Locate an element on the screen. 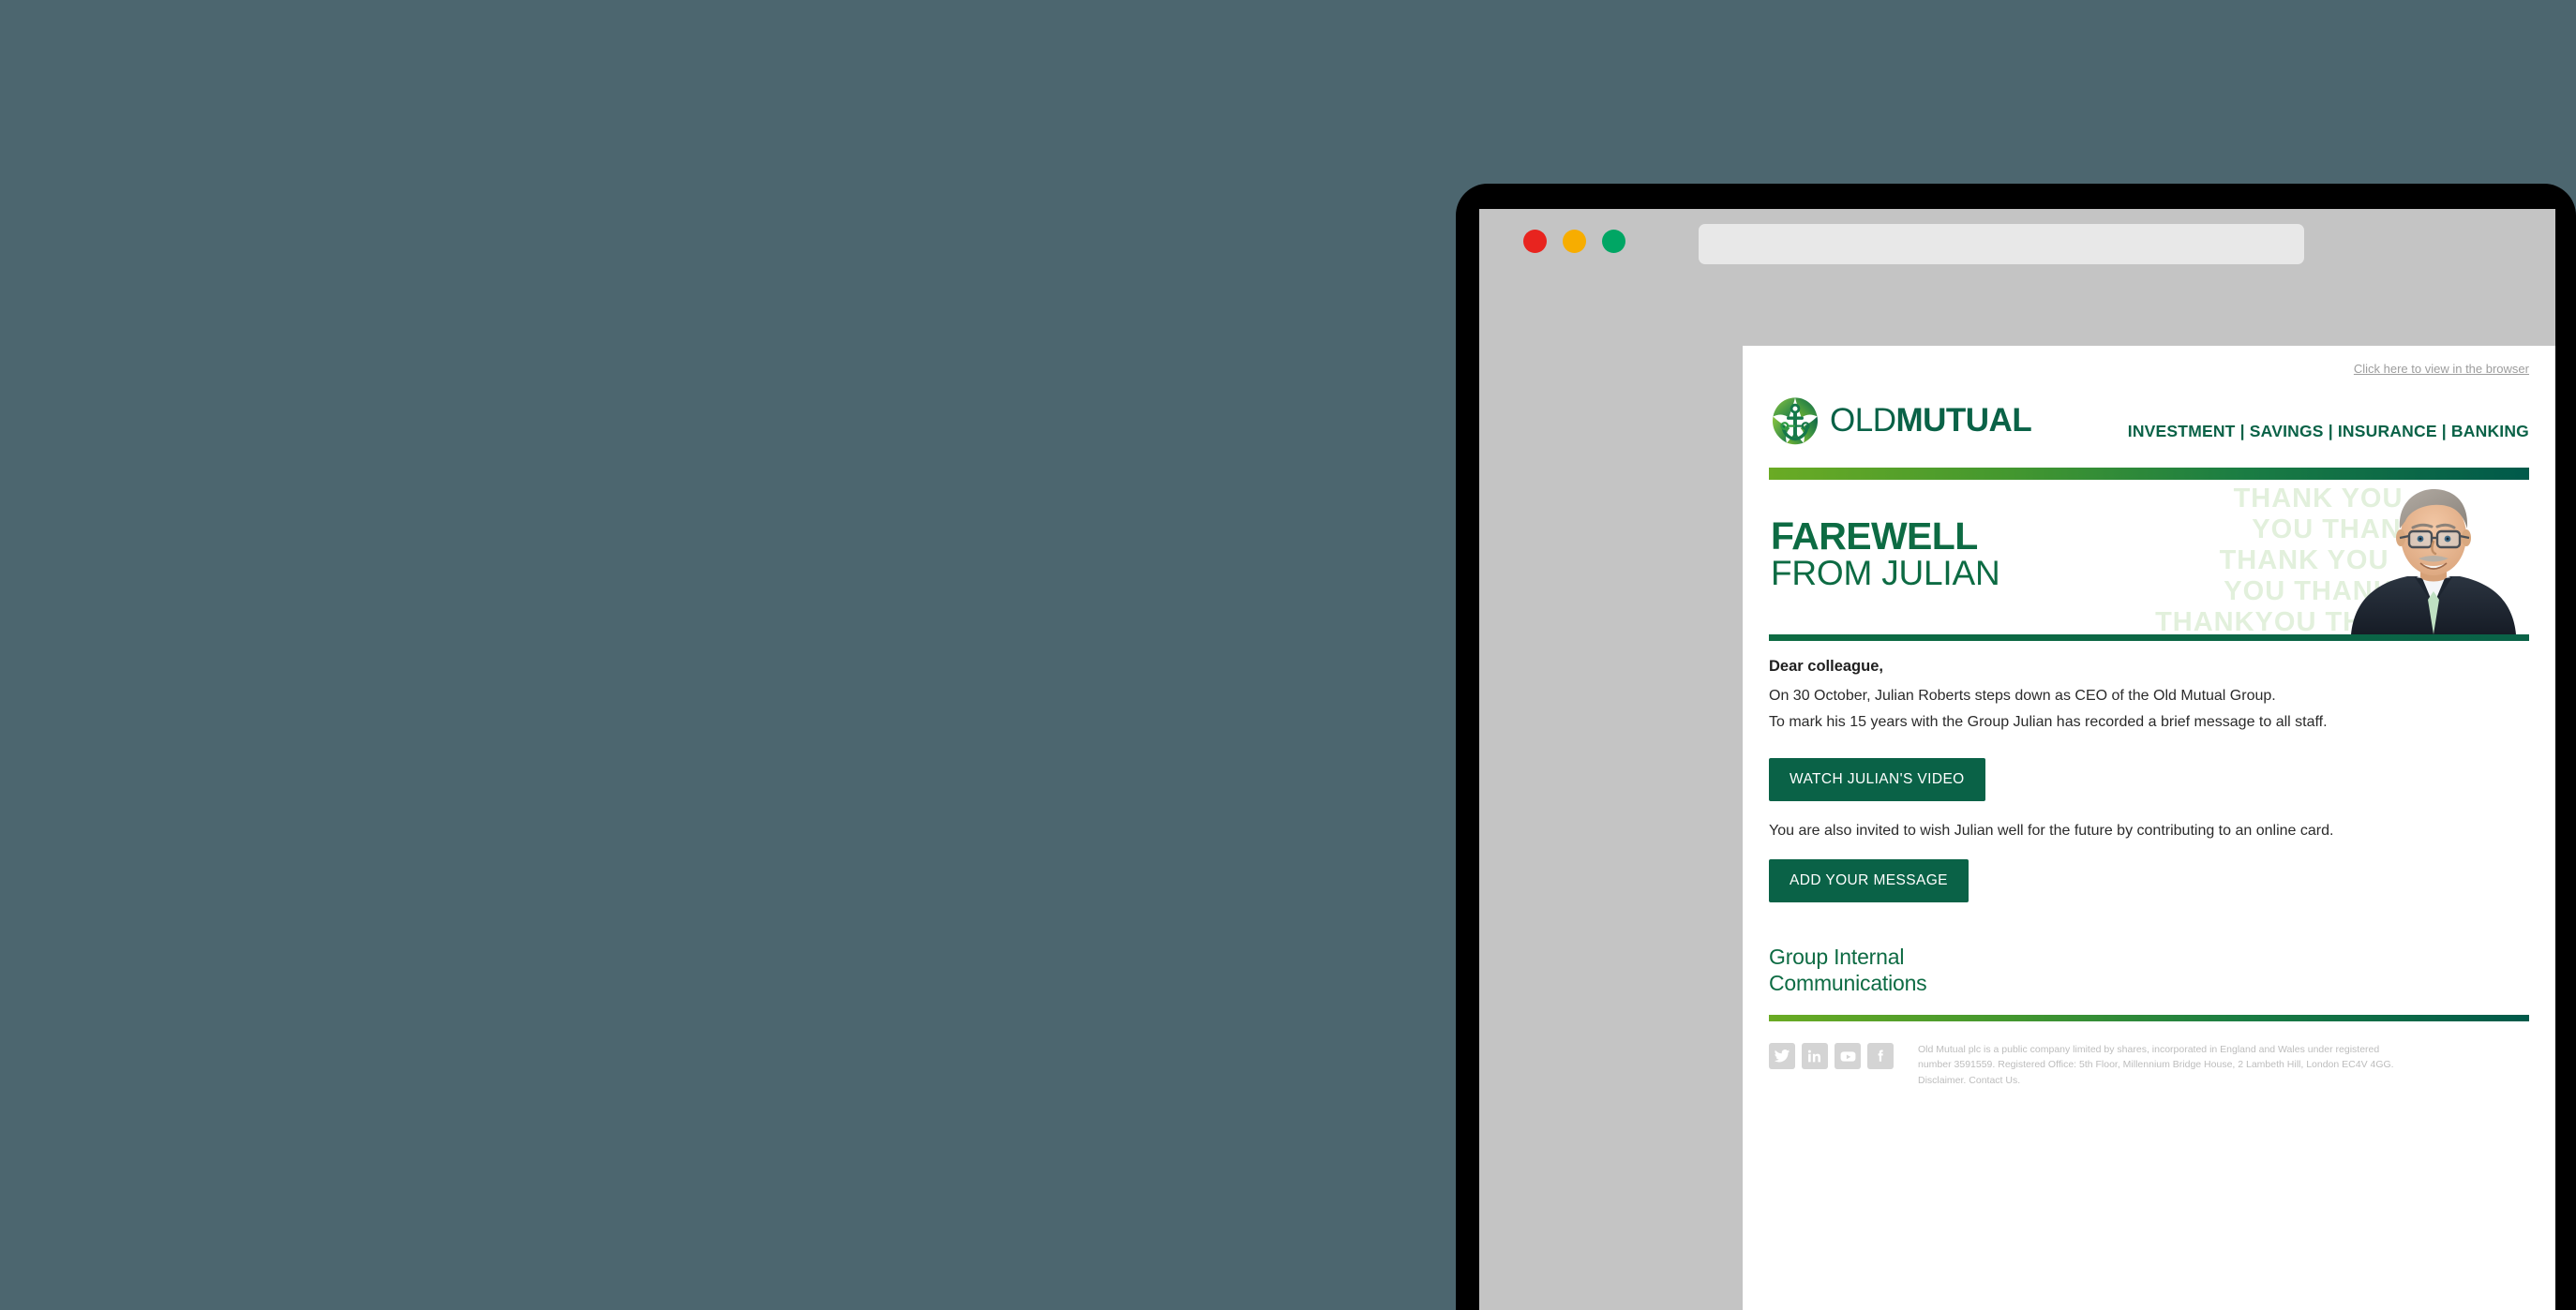 Image resolution: width=2576 pixels, height=1310 pixels. facebook-glyph is located at coordinates (1881, 1055).